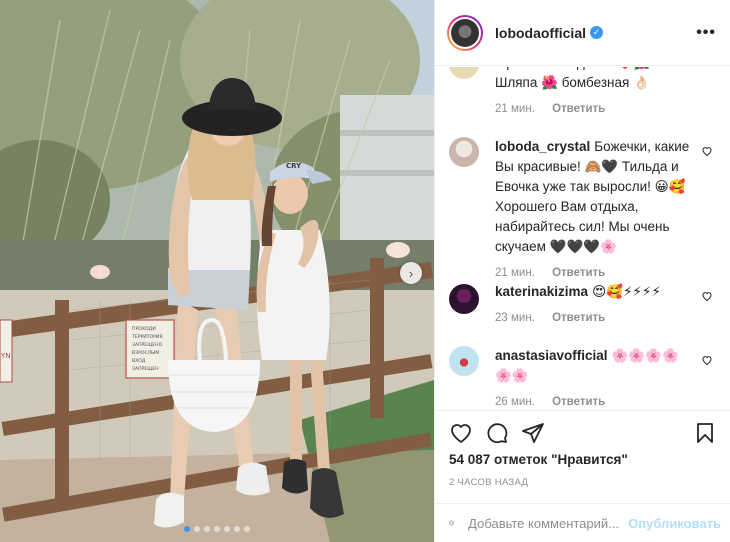 This screenshot has width=730, height=542. Describe the element at coordinates (541, 291) in the screenshot. I see `comment-username: katerinakizima` at that location.